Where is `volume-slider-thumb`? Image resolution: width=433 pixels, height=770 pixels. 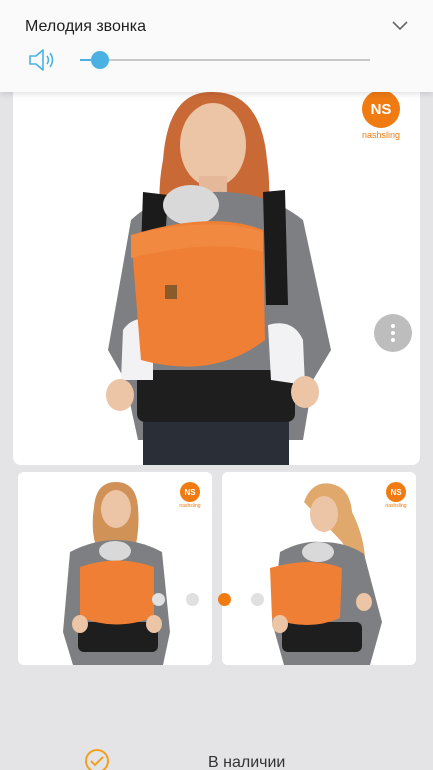 volume-slider-thumb is located at coordinates (100, 60).